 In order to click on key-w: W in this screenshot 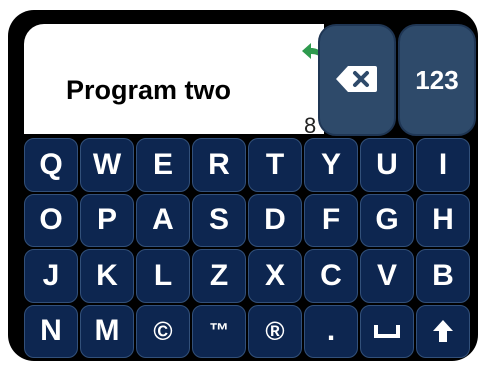, I will do `click(107, 165)`.